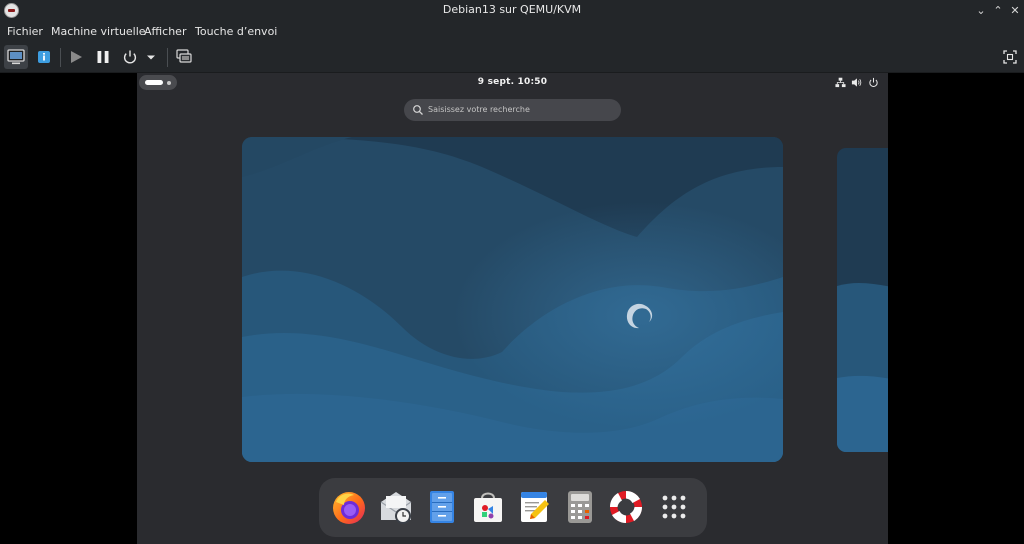 This screenshot has height=544, width=1024. Describe the element at coordinates (488, 507) in the screenshot. I see `software-icon` at that location.